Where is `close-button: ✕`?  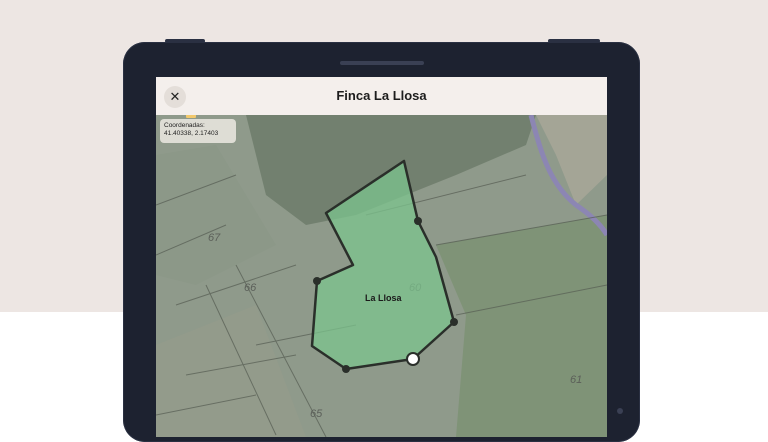
close-button: ✕ is located at coordinates (175, 97).